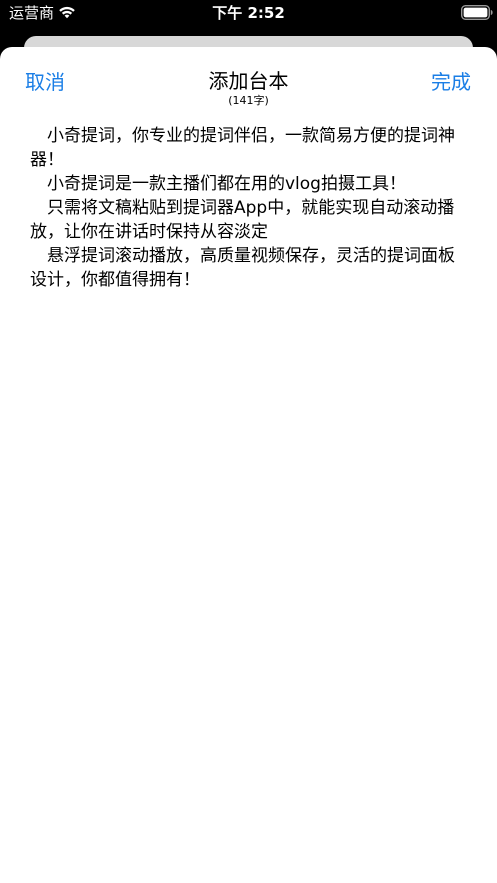  I want to click on status-time: 下午 2:52, so click(248, 13).